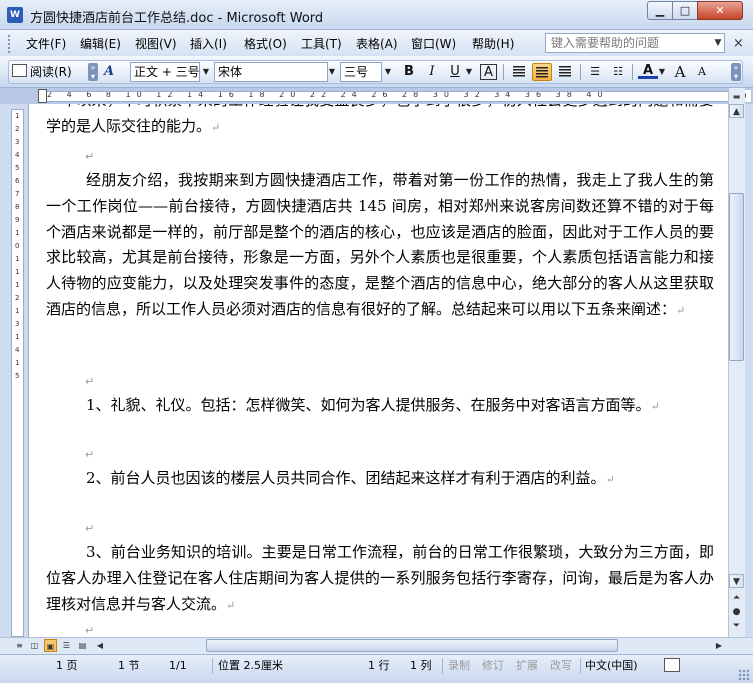 This screenshot has height=683, width=753. I want to click on split-handle-icon: ▬, so click(736, 97).